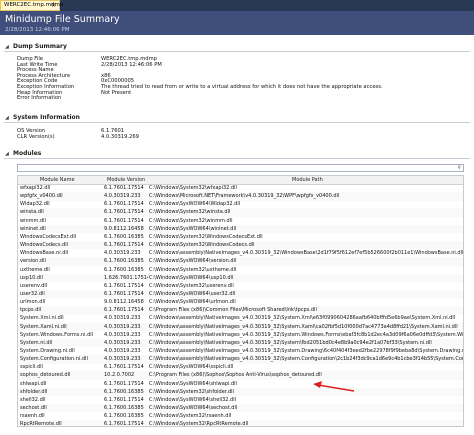  Describe the element at coordinates (31, 5) in the screenshot. I see `document-tab: WERC2EC.tmp.mdmp ×` at that location.